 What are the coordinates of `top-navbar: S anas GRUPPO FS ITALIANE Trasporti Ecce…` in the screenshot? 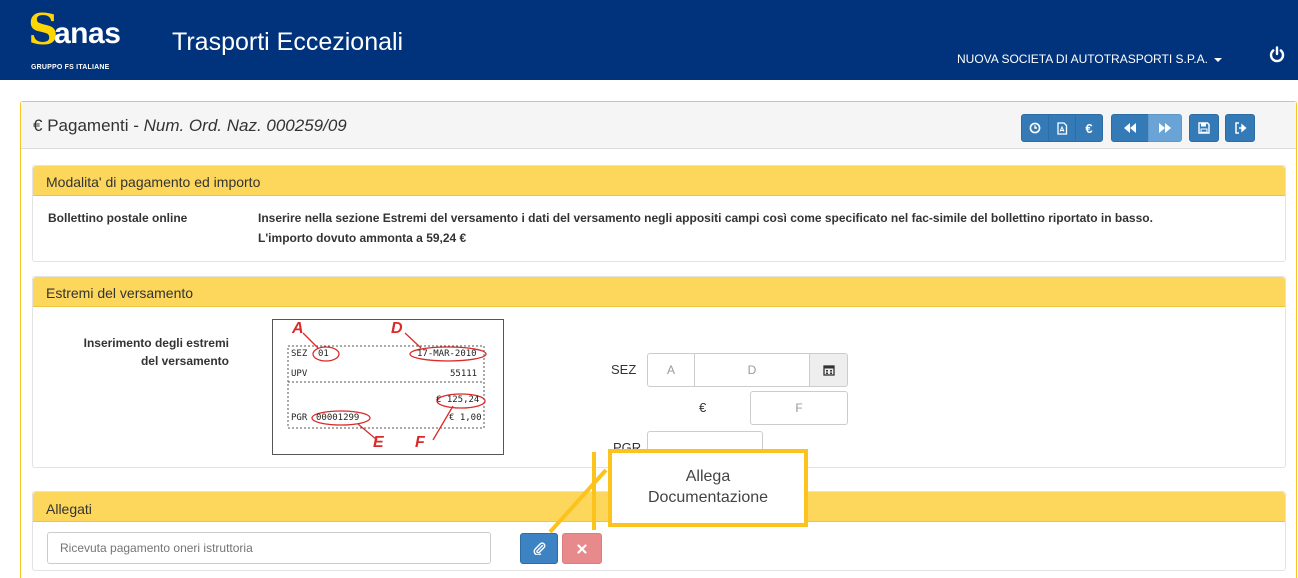 It's located at (649, 40).